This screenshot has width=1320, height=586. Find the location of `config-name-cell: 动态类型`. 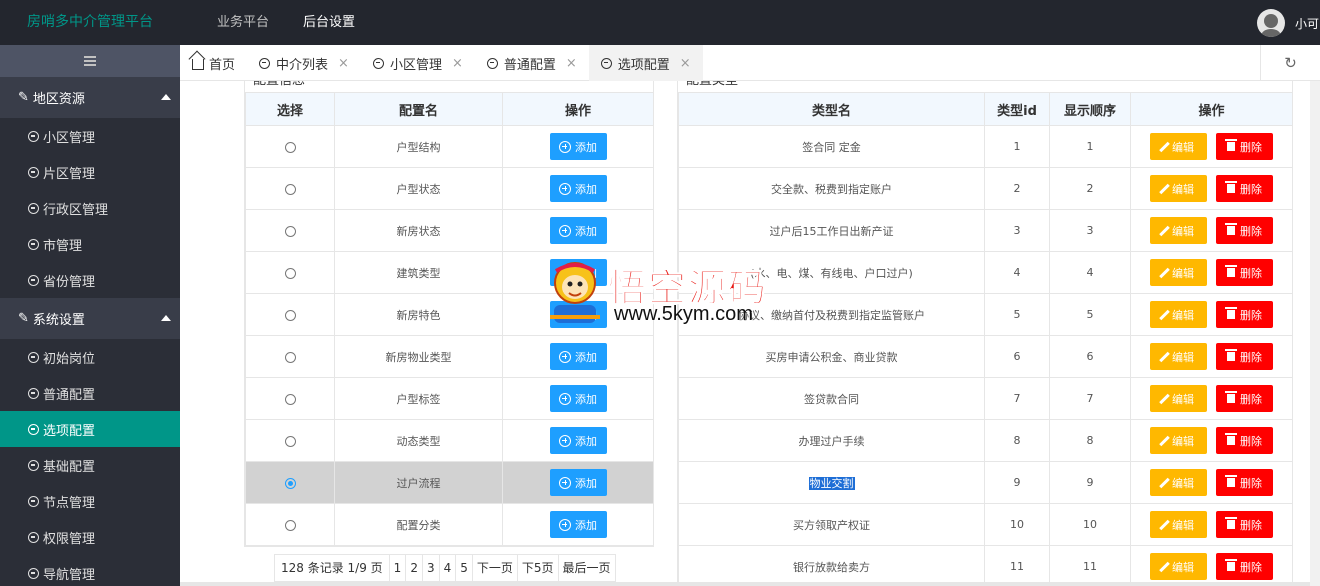

config-name-cell: 动态类型 is located at coordinates (418, 440).